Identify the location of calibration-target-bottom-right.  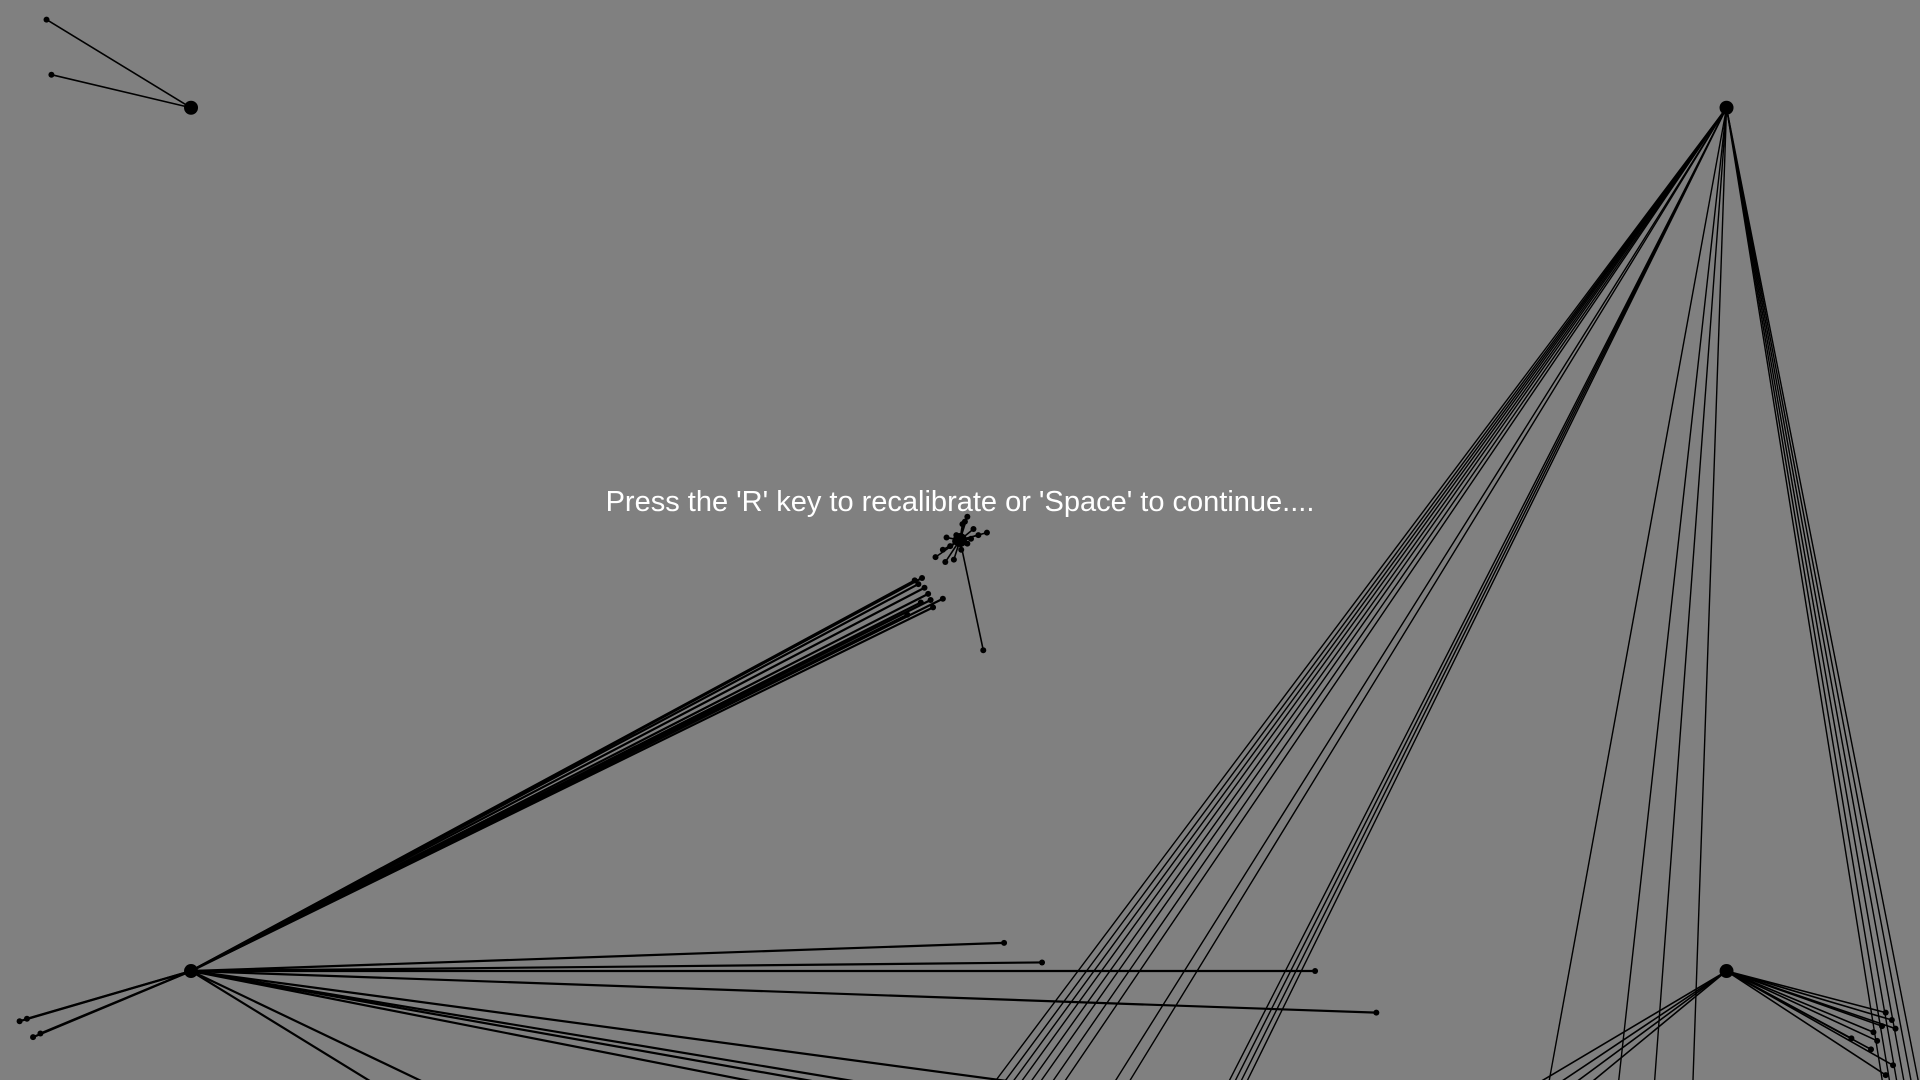
(1726, 971).